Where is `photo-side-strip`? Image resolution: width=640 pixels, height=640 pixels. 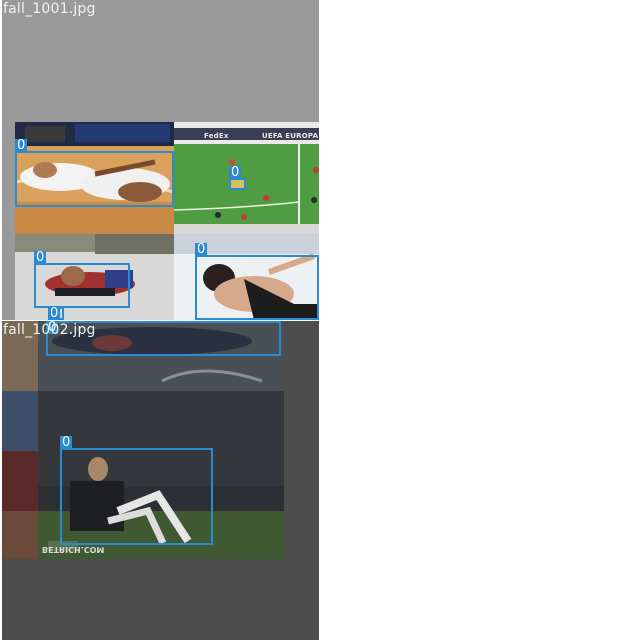 photo-side-strip is located at coordinates (20, 475).